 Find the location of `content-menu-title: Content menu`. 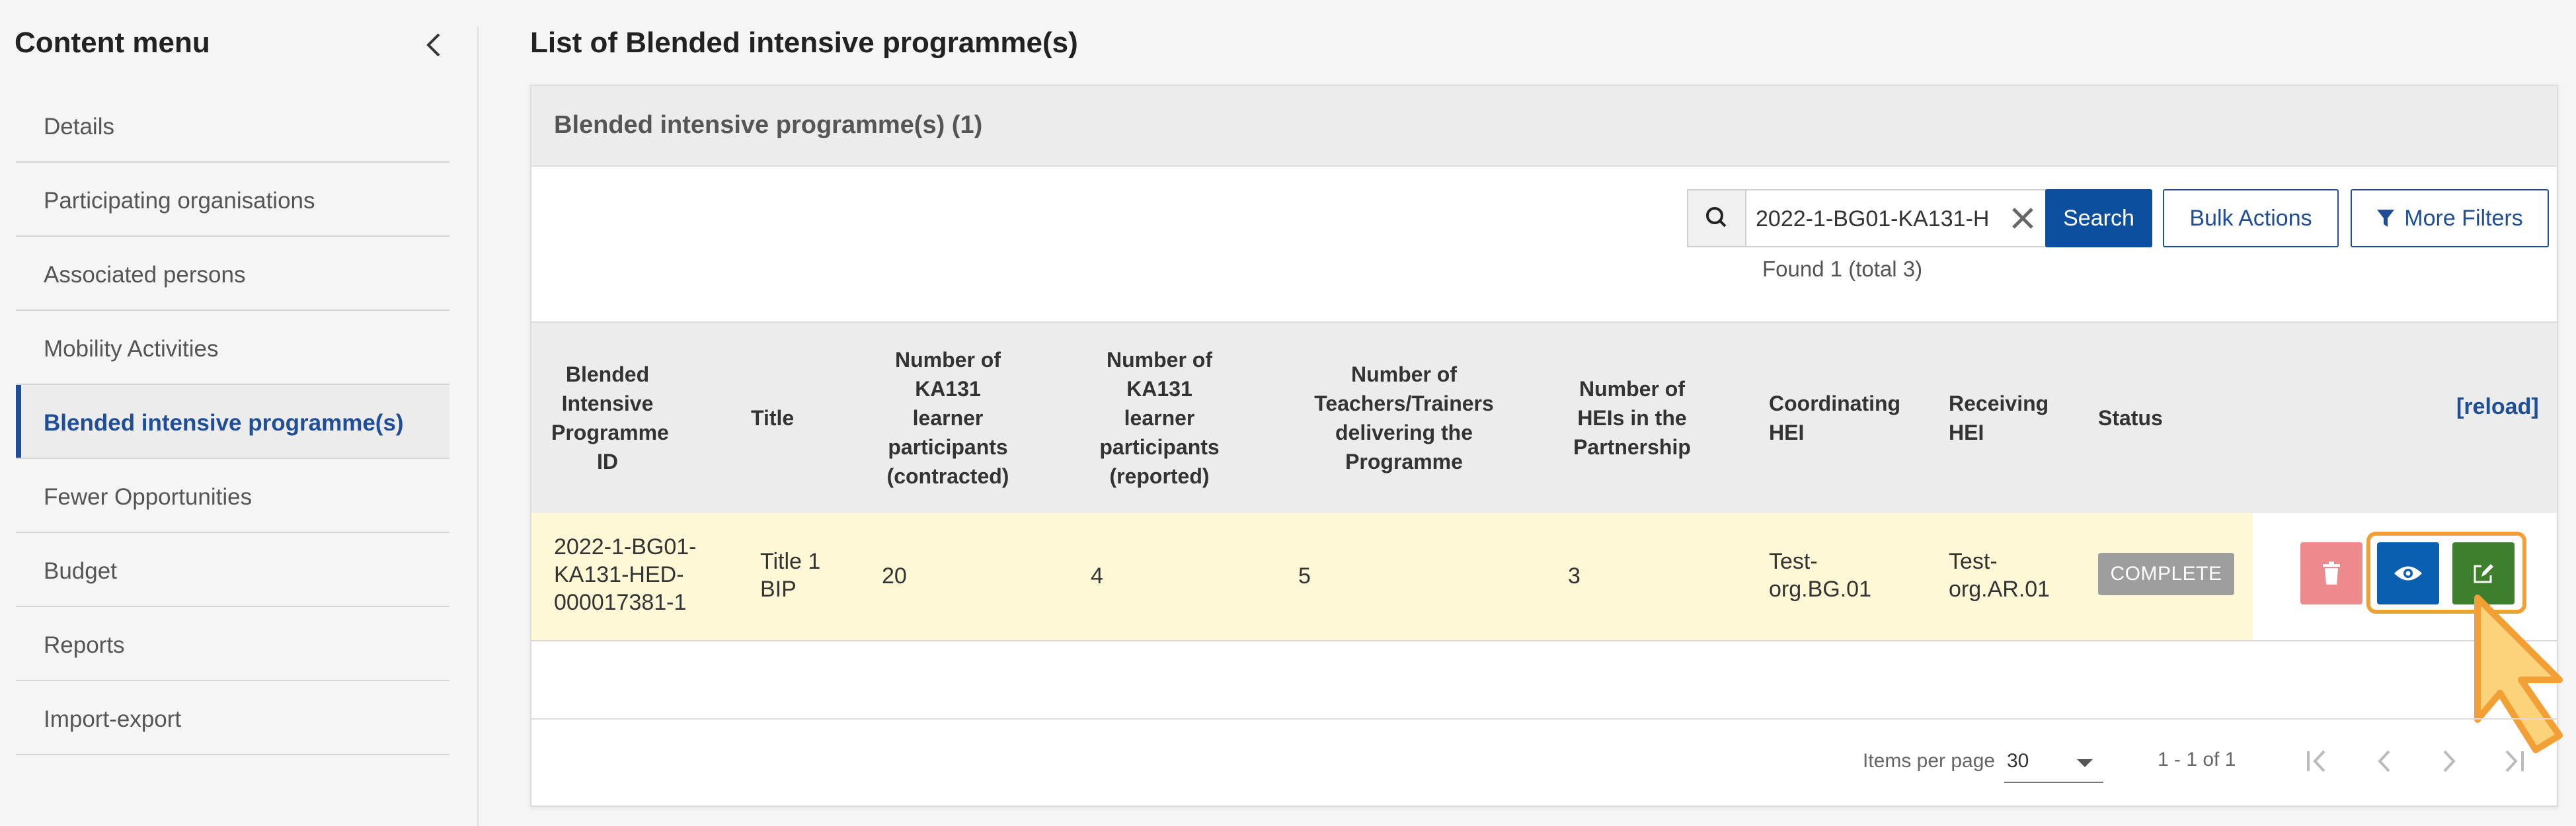

content-menu-title: Content menu is located at coordinates (112, 42).